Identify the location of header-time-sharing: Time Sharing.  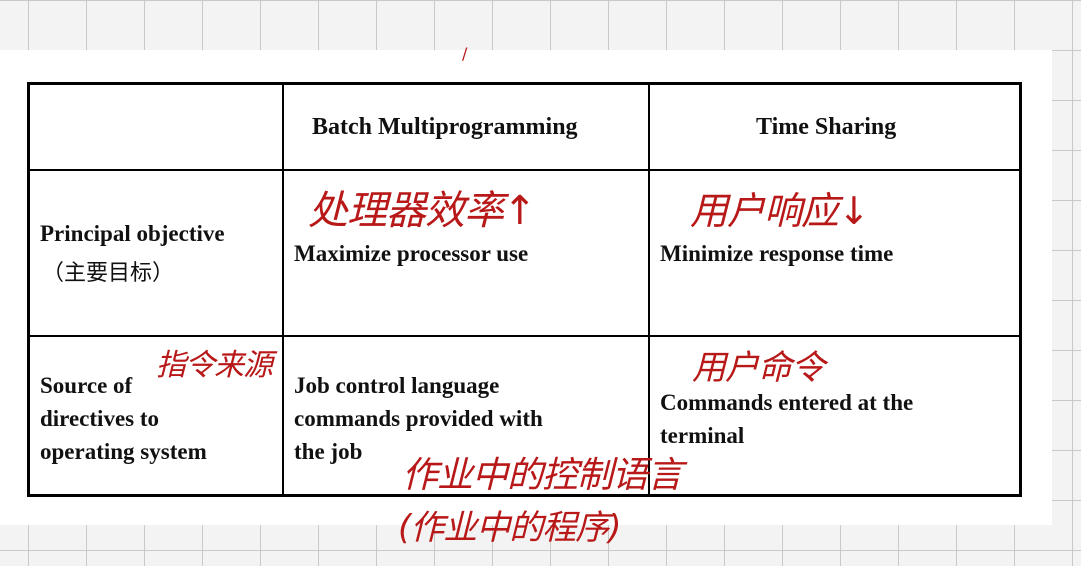
(826, 127).